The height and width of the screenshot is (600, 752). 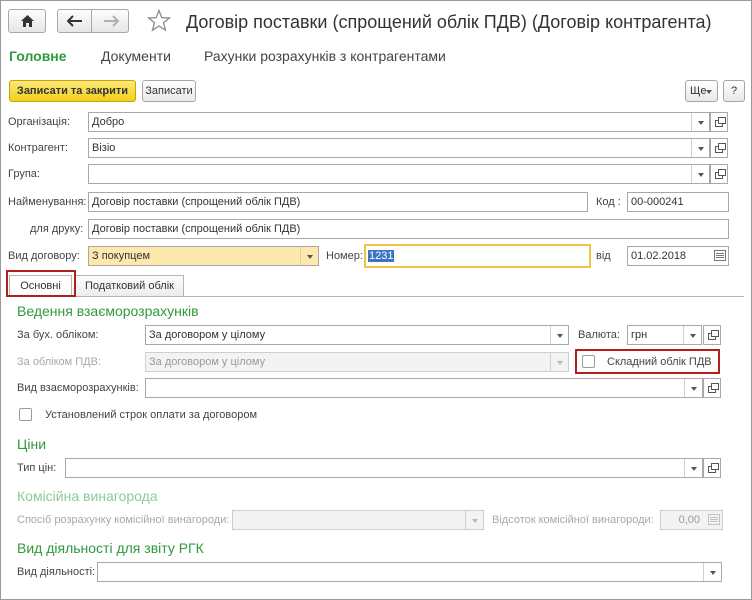 What do you see at coordinates (203, 256) in the screenshot?
I see `contract-type-field: З покупцем` at bounding box center [203, 256].